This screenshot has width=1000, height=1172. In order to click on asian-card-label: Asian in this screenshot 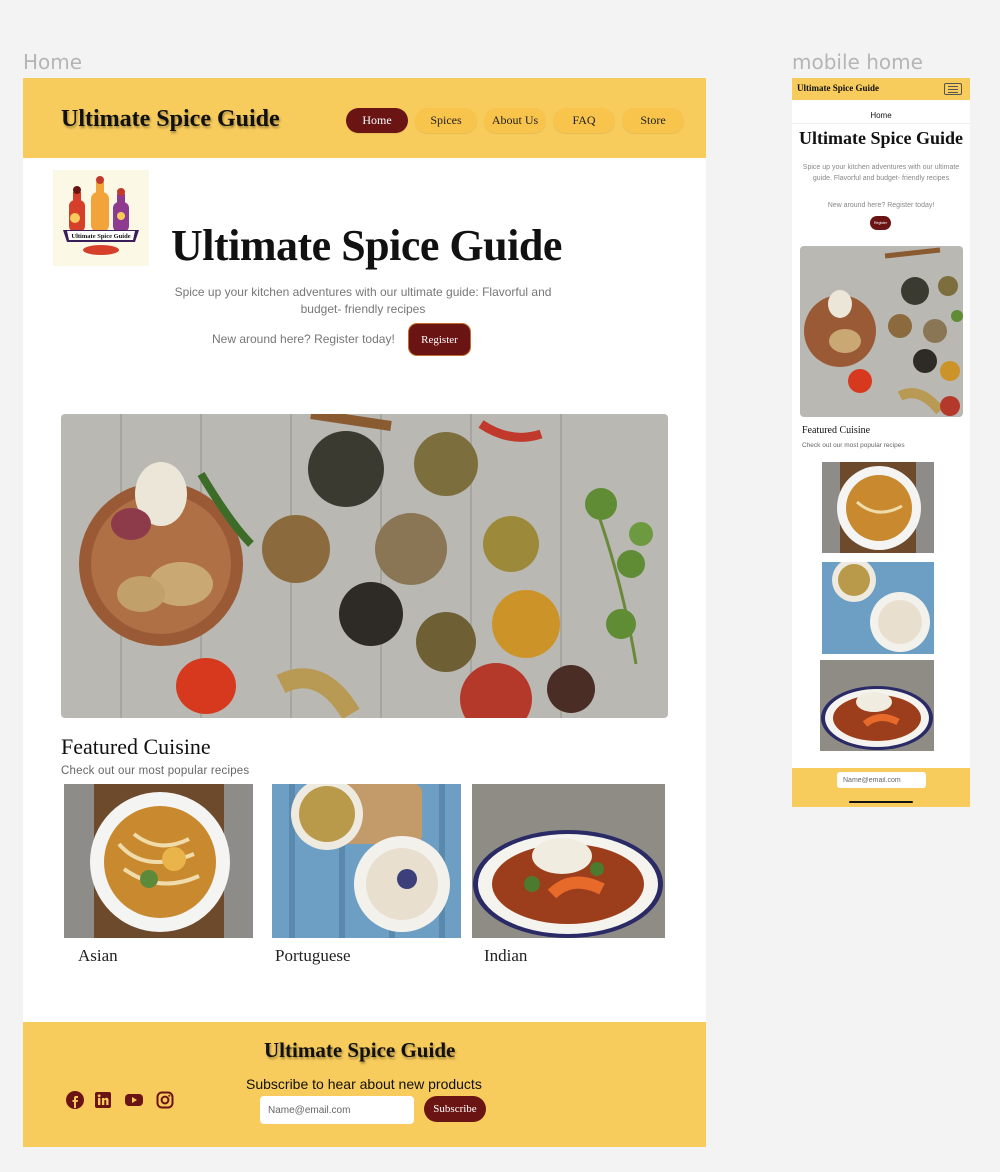, I will do `click(98, 956)`.